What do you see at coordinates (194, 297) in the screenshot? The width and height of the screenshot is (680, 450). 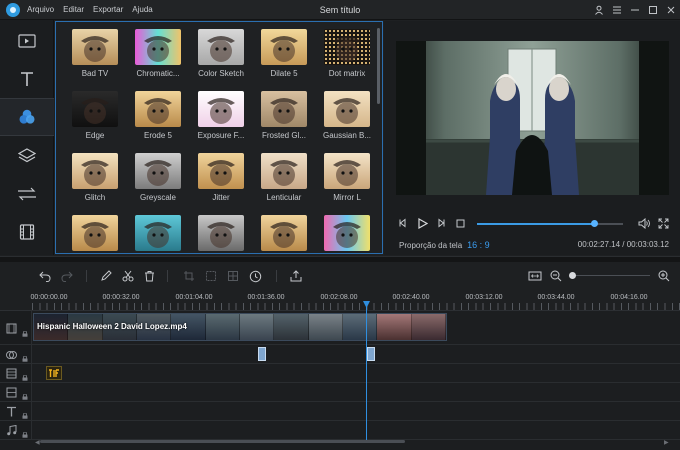 I see `ruler-label: 00:01:04.00` at bounding box center [194, 297].